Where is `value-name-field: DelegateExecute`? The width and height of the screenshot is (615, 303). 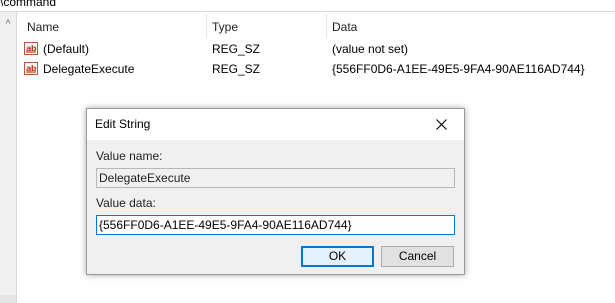 value-name-field: DelegateExecute is located at coordinates (275, 178).